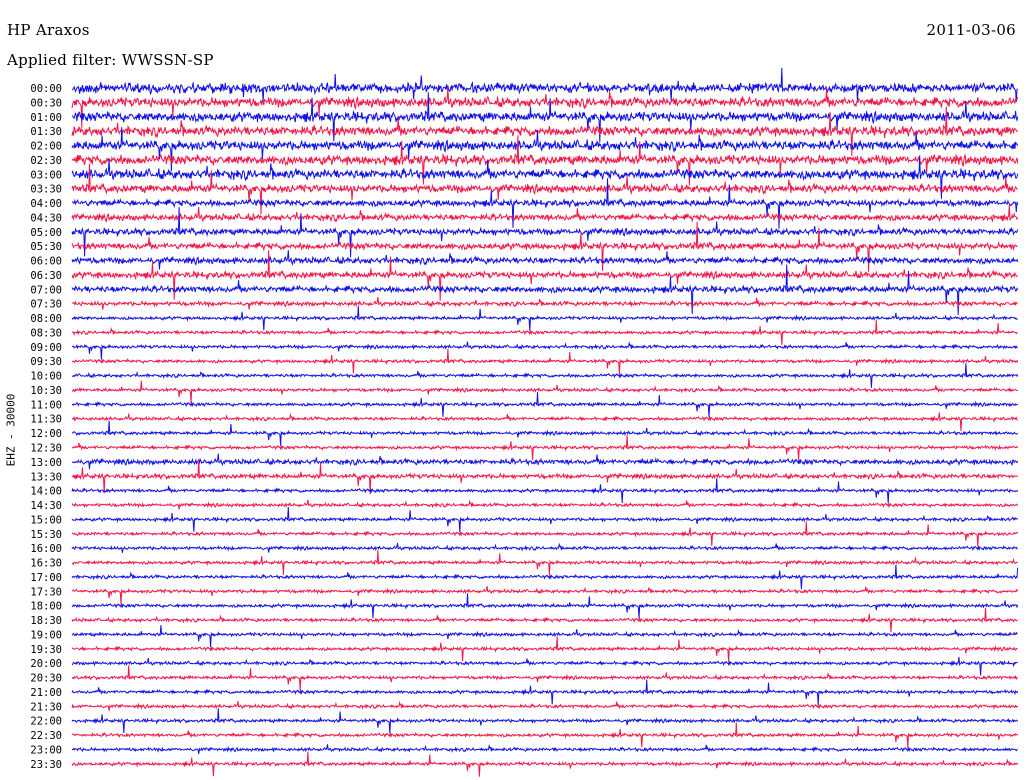 Image resolution: width=1024 pixels, height=780 pixels. I want to click on time-label: 20:30, so click(46, 679).